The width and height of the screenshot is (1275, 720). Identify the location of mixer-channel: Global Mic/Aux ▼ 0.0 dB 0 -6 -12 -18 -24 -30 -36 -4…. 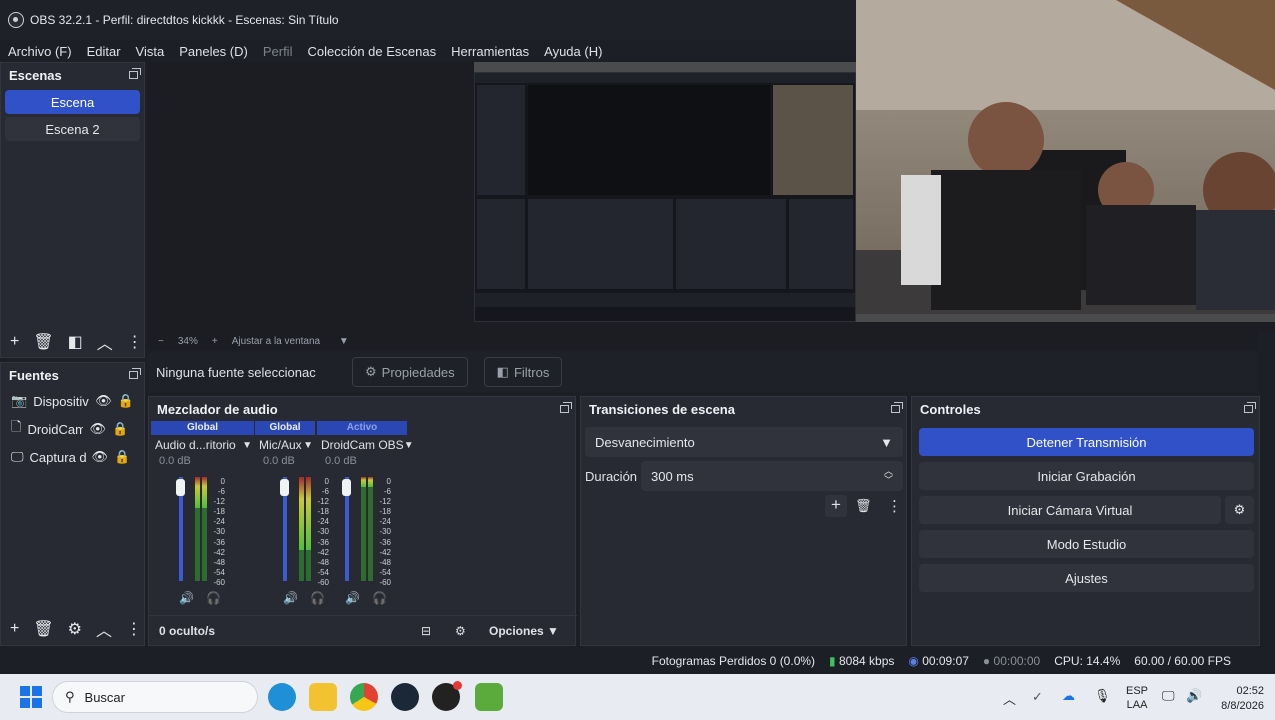
(292, 515).